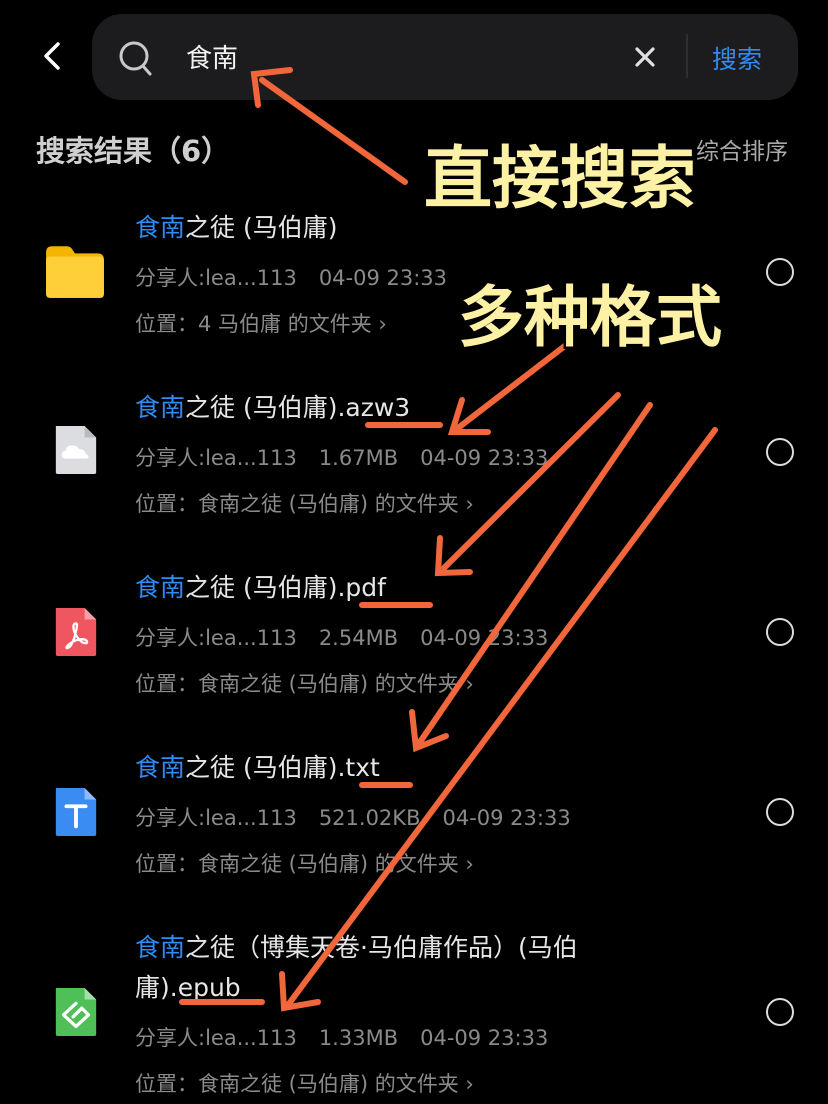 The height and width of the screenshot is (1104, 828). I want to click on folder-icon, so click(75, 272).